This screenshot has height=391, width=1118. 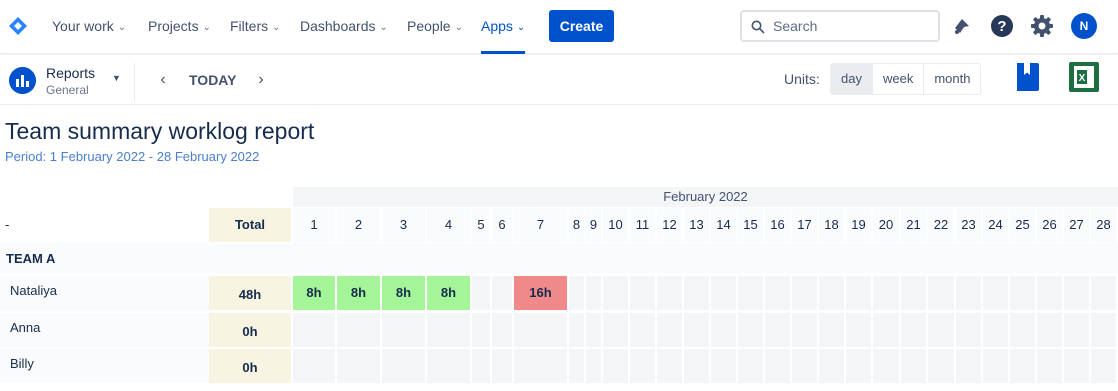 What do you see at coordinates (31, 258) in the screenshot?
I see `team-name: TEAM A` at bounding box center [31, 258].